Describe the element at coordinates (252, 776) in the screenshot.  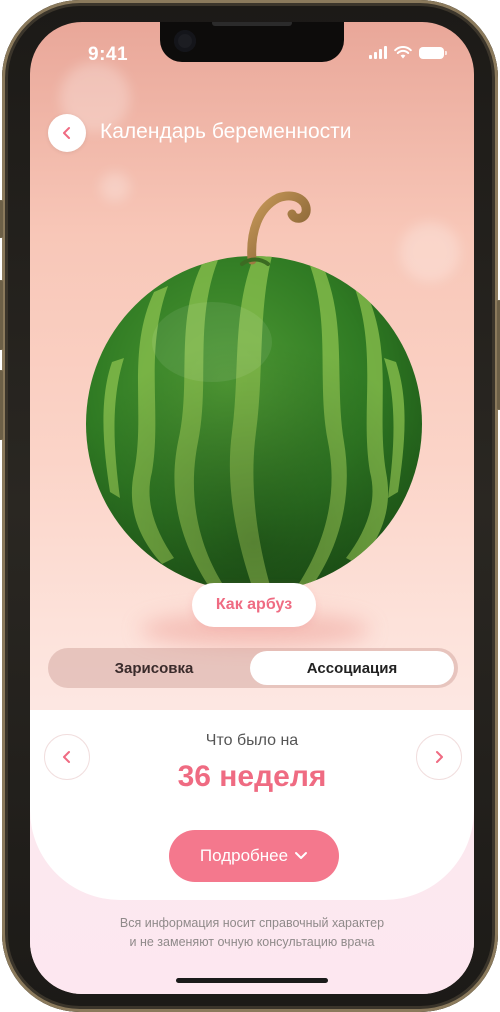
I see `week-title: 36 неделя` at that location.